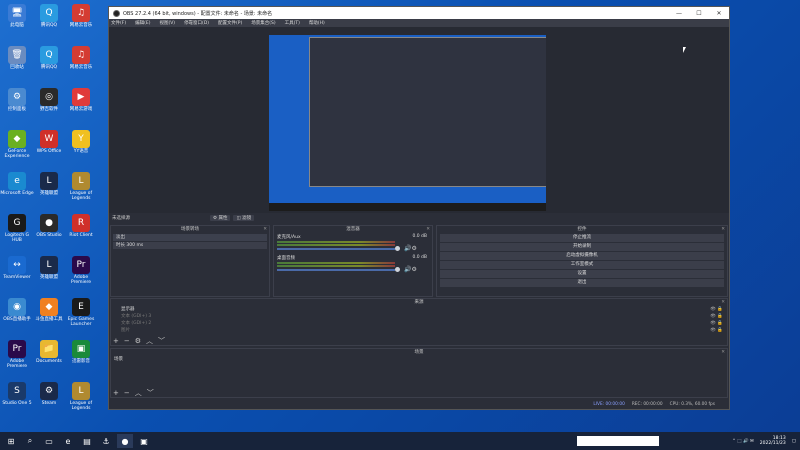 The height and width of the screenshot is (450, 800). I want to click on taskbar-search-input, so click(618, 441).